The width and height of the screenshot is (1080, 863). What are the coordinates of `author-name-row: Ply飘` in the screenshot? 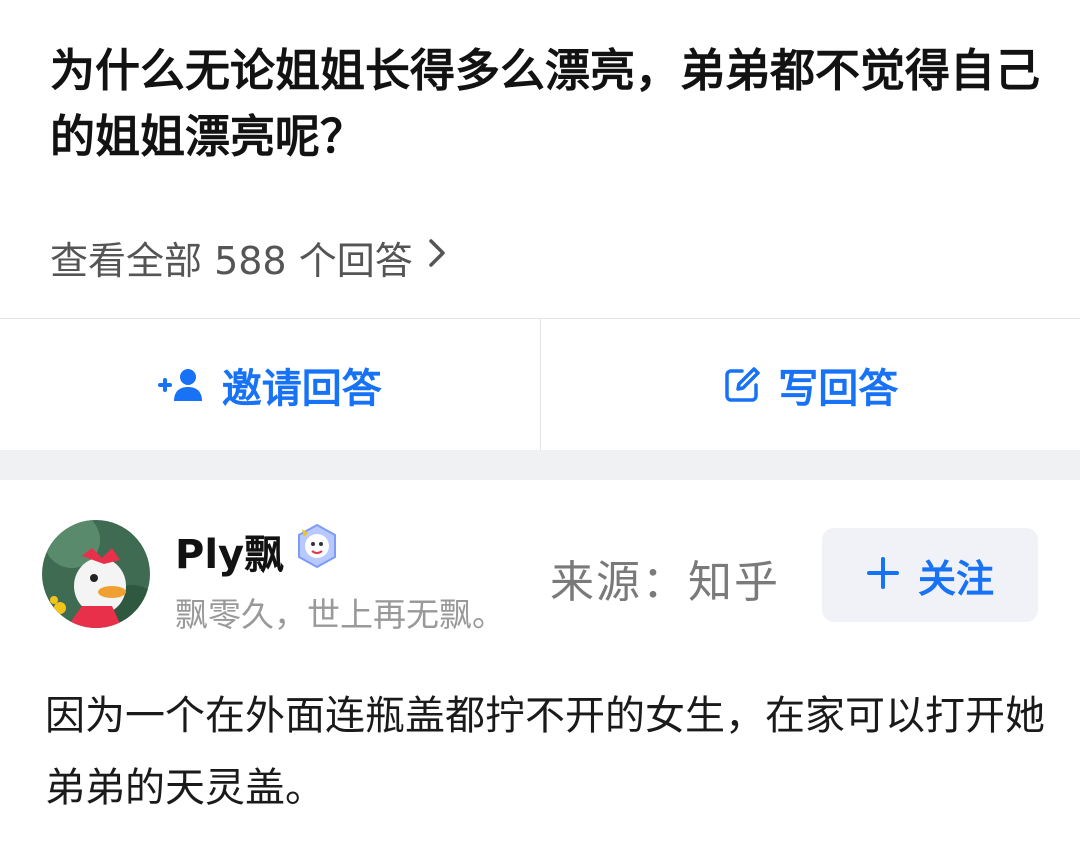 It's located at (257, 551).